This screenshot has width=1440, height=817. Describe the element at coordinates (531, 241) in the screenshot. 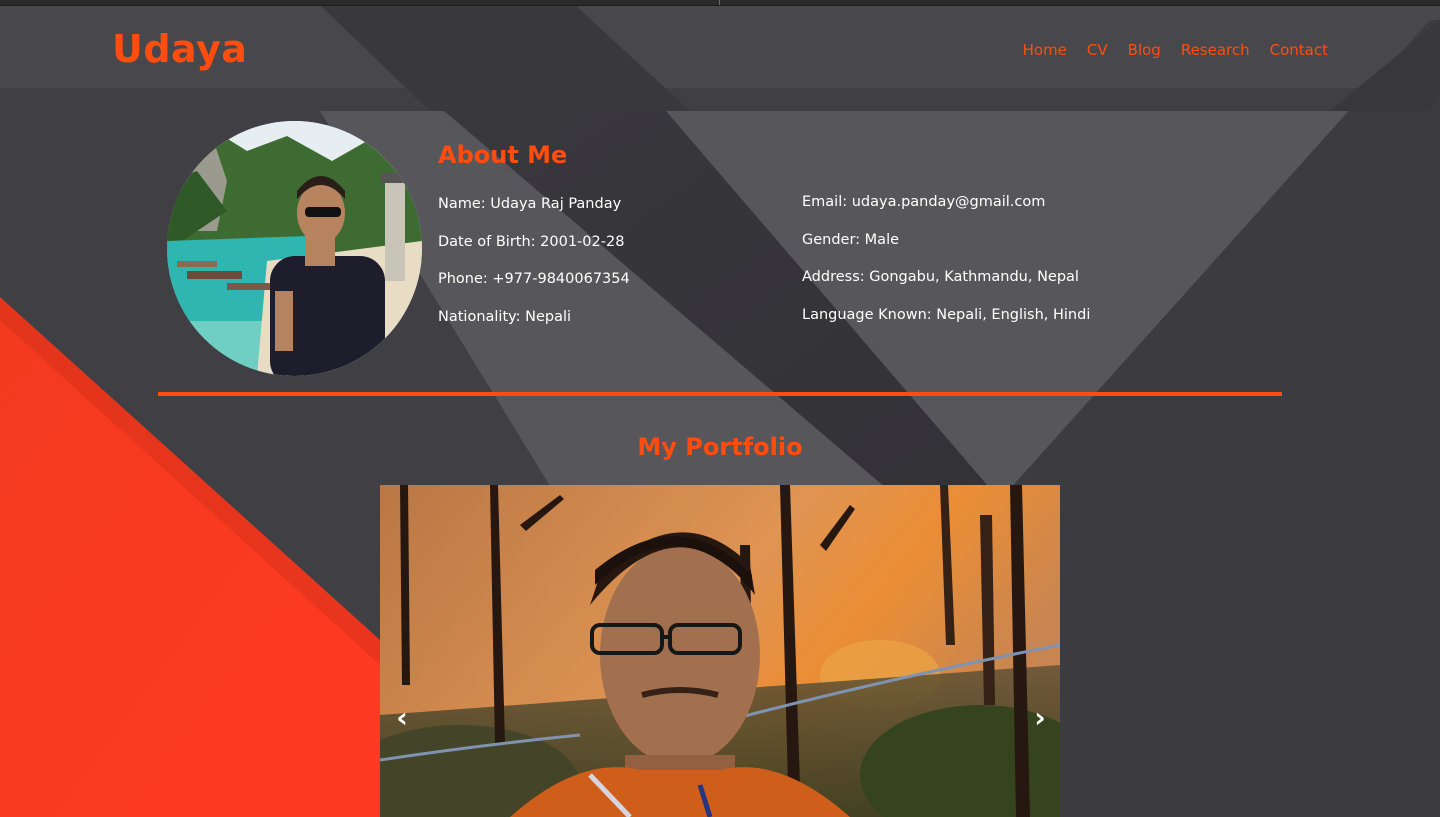

I see `detail-dob: Date of Birth: 2001-02-28` at that location.